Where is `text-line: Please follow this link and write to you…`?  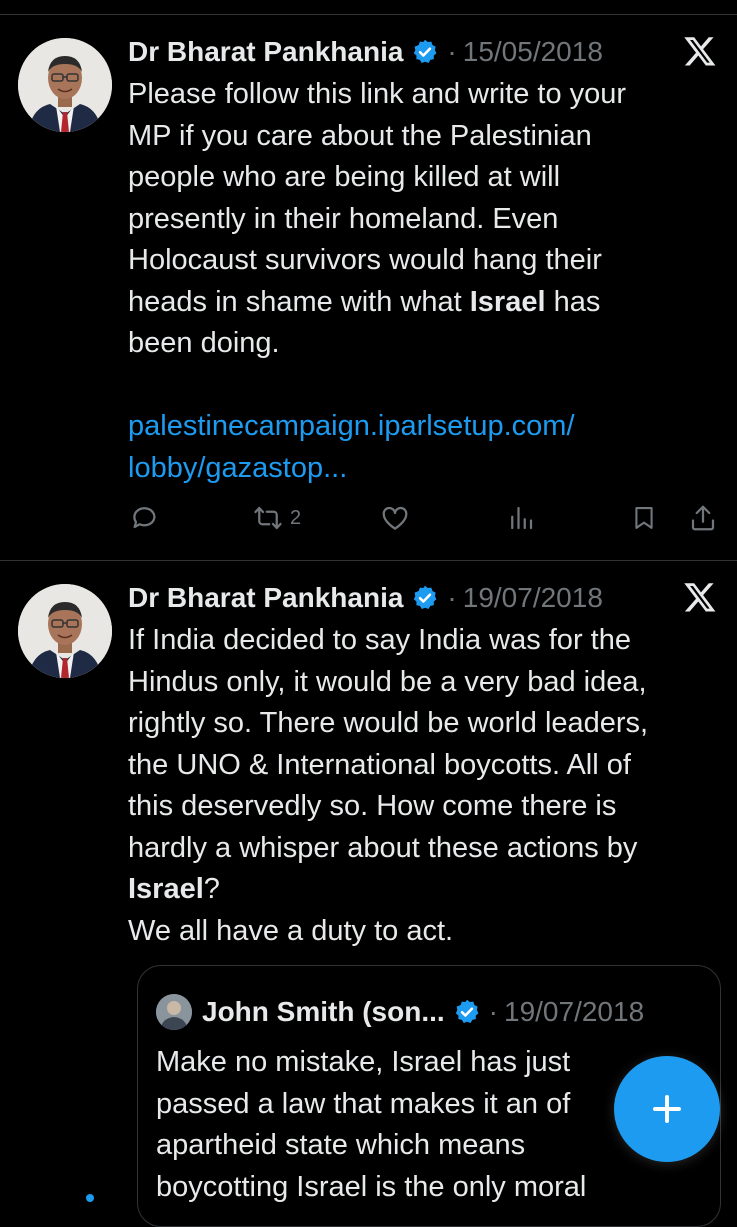 text-line: Please follow this link and write to you… is located at coordinates (377, 94).